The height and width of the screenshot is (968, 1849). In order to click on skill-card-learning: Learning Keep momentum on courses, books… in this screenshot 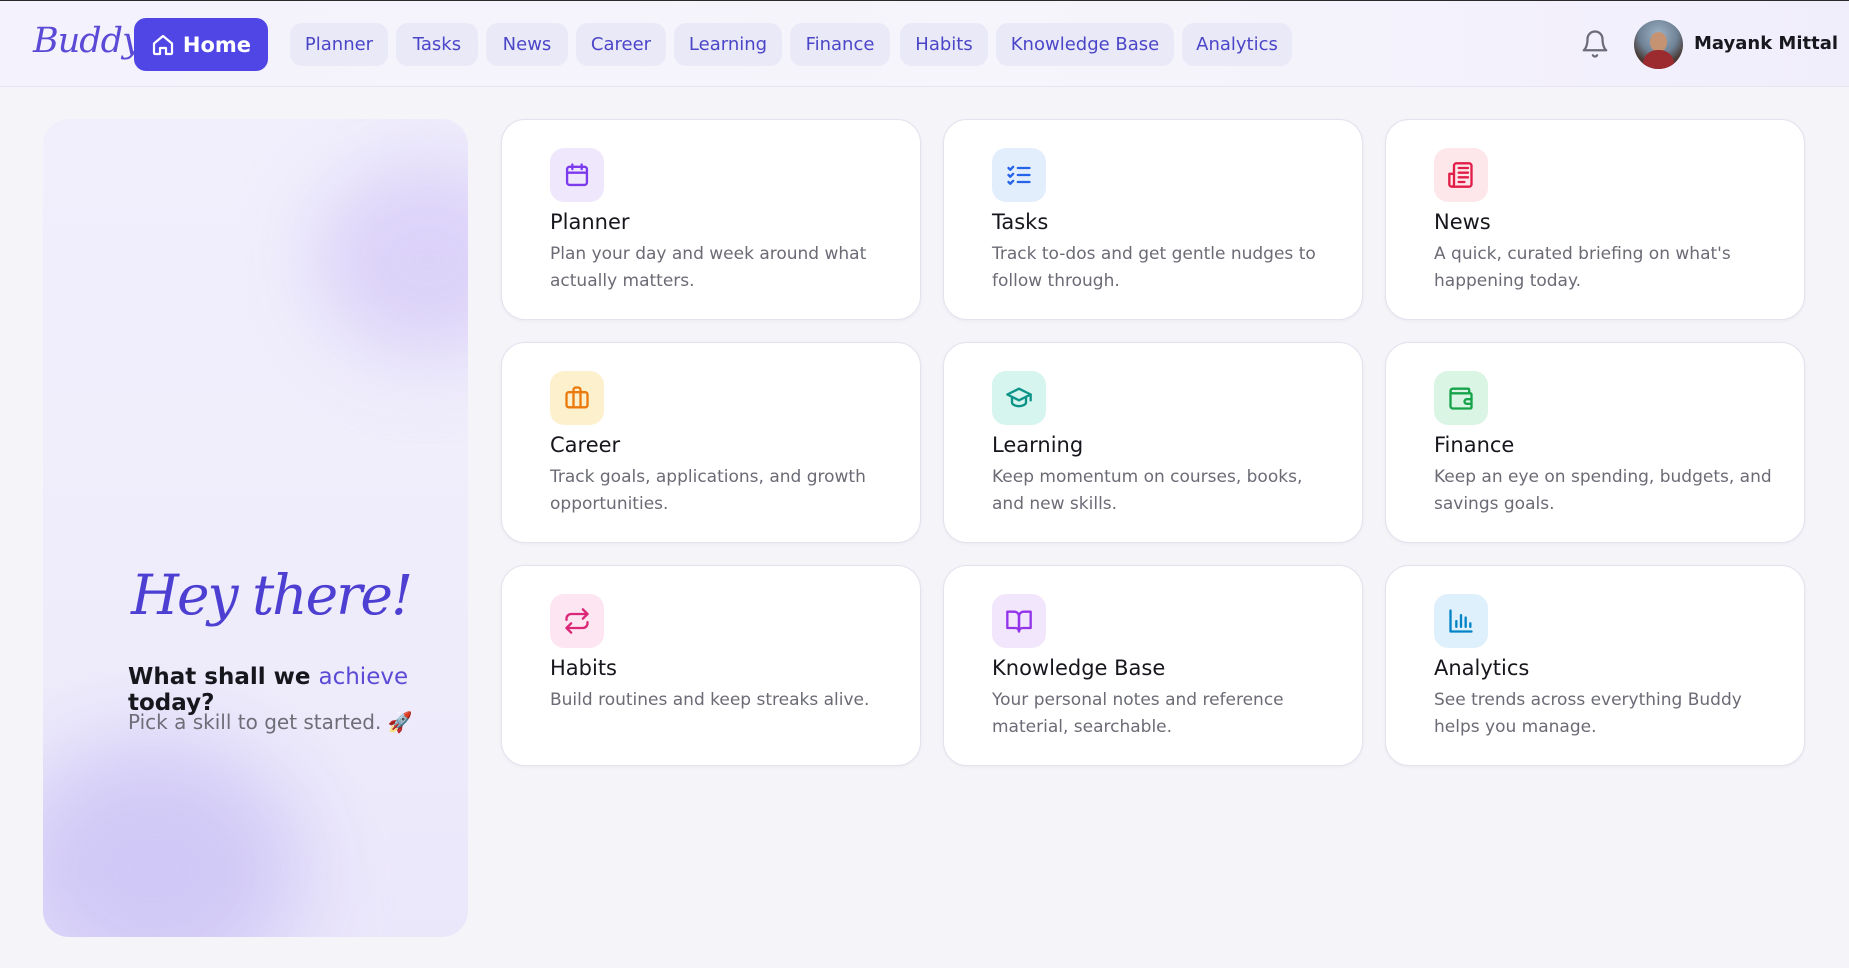, I will do `click(1153, 442)`.